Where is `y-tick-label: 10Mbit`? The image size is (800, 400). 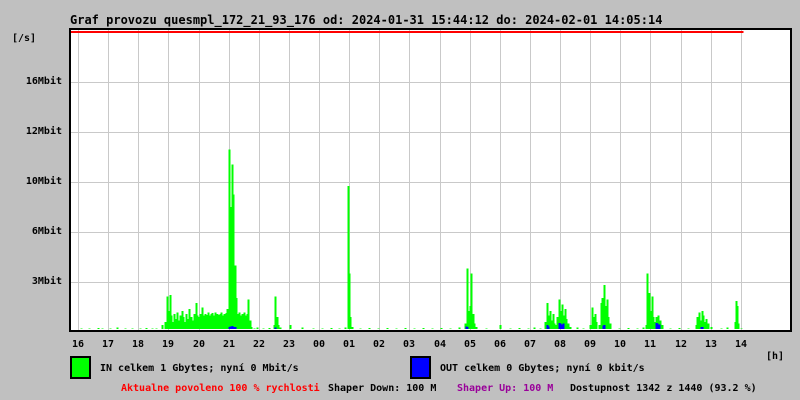
y-tick-label: 10Mbit is located at coordinates (43, 181).